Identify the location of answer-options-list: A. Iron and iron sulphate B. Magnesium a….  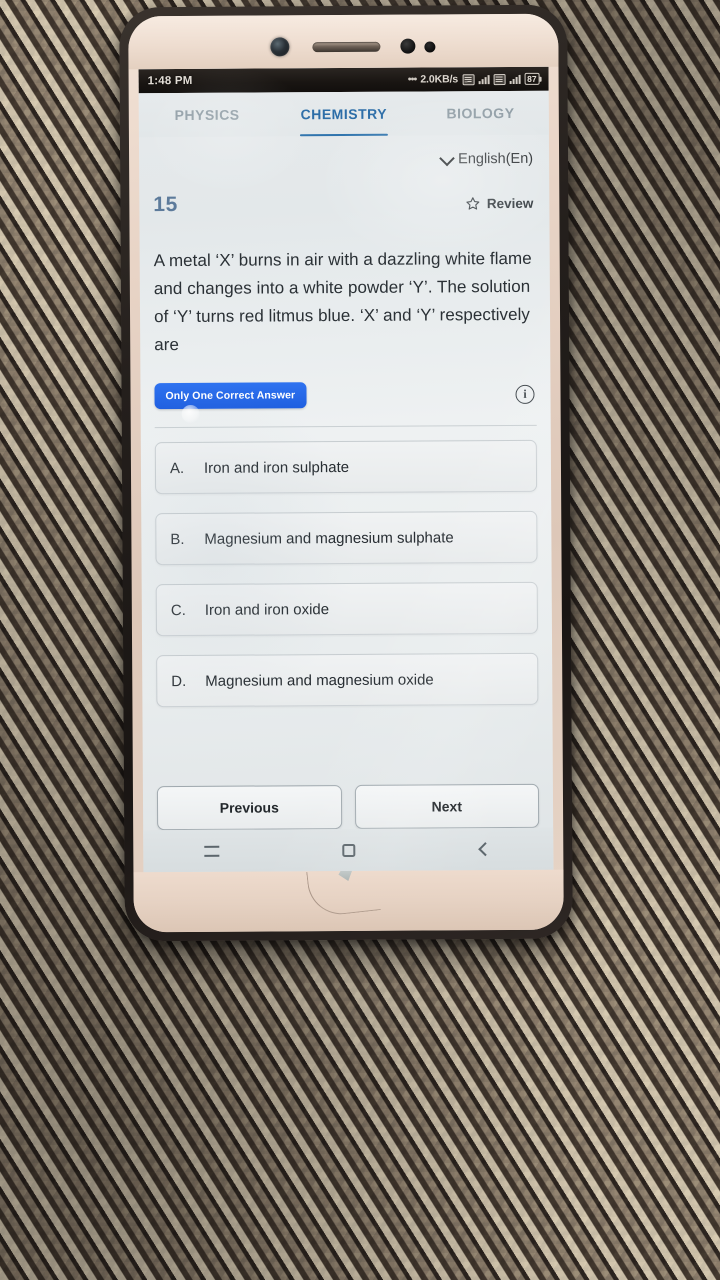
(347, 567).